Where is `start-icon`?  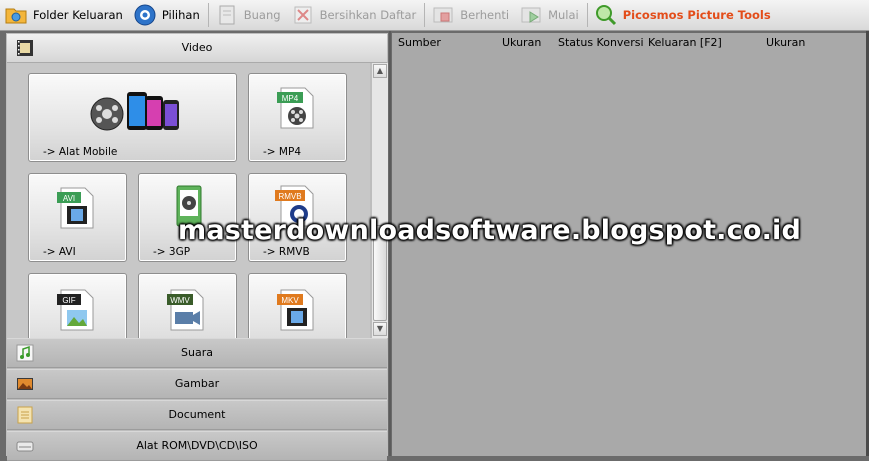
start-icon is located at coordinates (531, 15).